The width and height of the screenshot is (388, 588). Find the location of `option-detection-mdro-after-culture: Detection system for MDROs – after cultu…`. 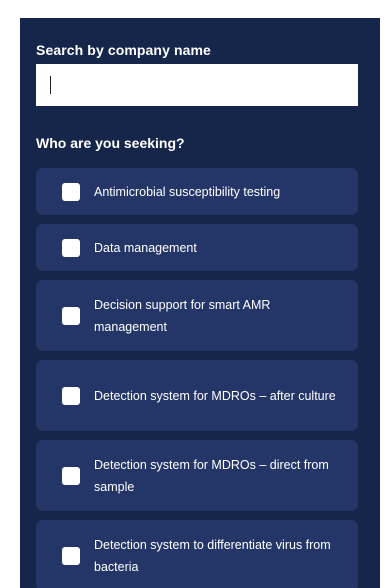

option-detection-mdro-after-culture: Detection system for MDROs – after cultu… is located at coordinates (197, 395).